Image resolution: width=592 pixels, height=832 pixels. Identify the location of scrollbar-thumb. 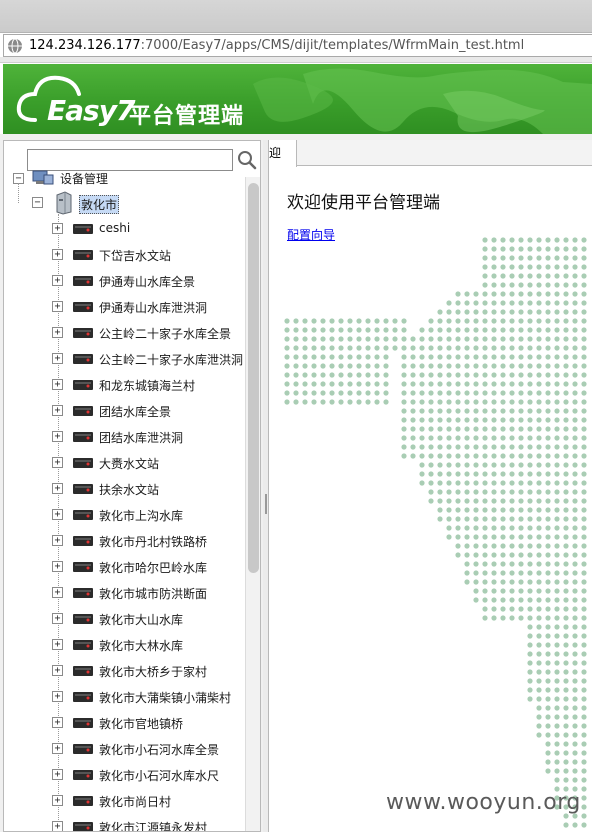
(253, 378).